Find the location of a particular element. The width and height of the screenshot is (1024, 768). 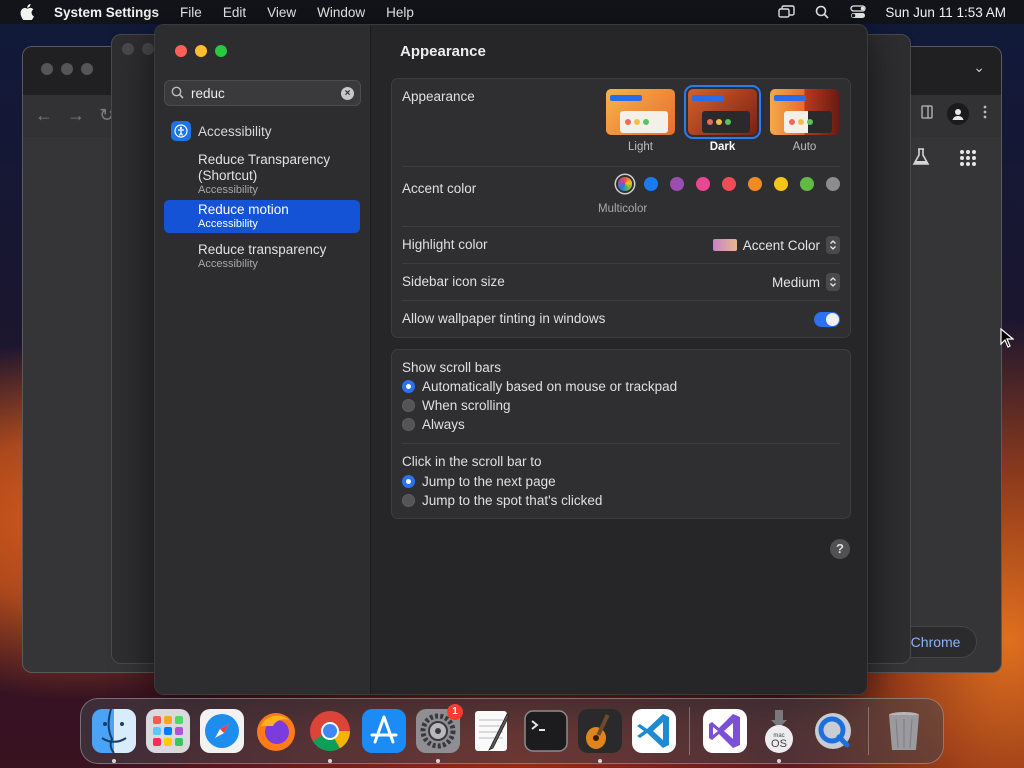

sidebar-icon-size-popup: Medium is located at coordinates (806, 282).